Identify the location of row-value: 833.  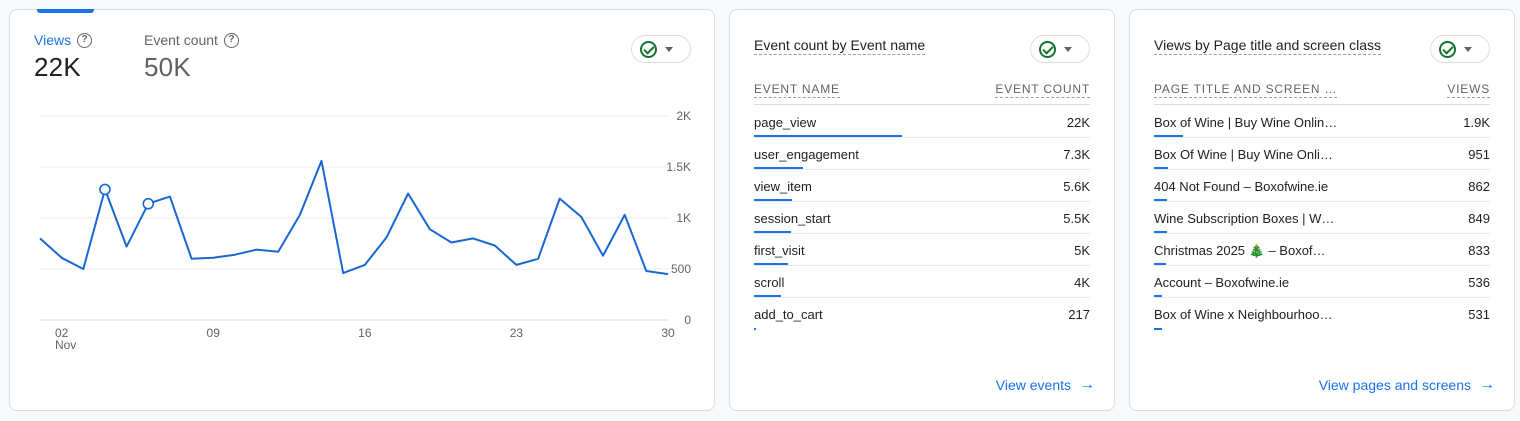
(1479, 250).